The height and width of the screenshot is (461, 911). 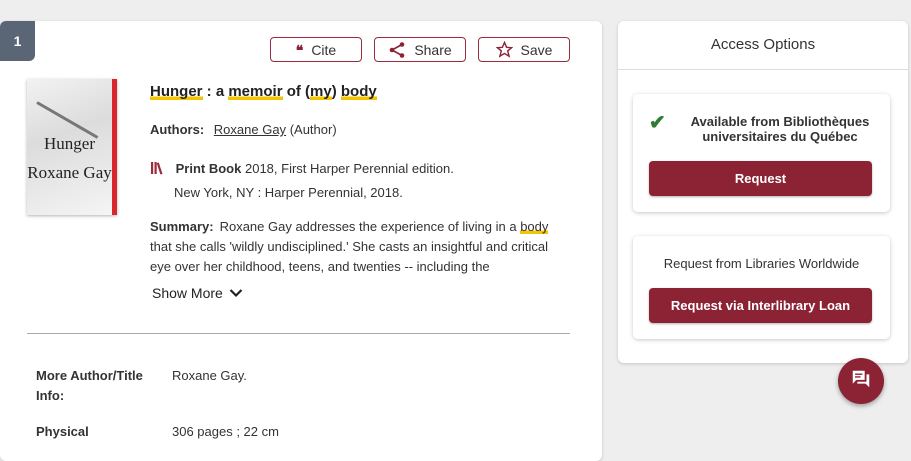 I want to click on author-link: Roxane Gay, so click(x=250, y=129).